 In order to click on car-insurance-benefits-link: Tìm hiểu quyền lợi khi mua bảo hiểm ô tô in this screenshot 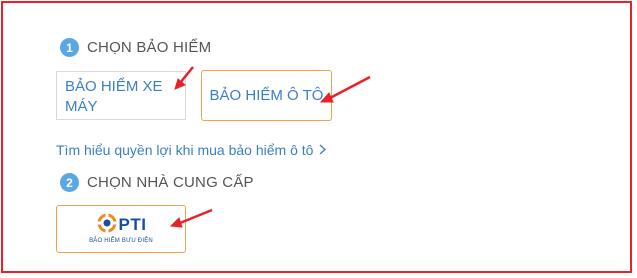, I will do `click(191, 150)`.